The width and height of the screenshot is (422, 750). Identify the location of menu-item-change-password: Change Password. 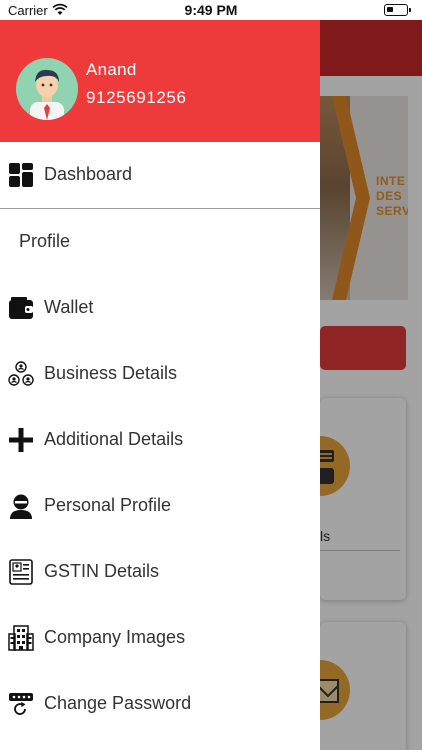
(160, 704).